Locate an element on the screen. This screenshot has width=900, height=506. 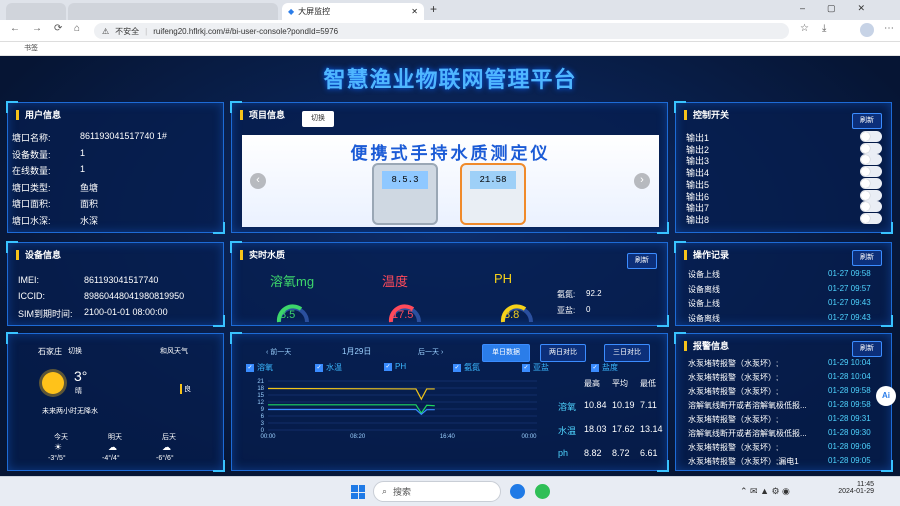
back-icon: ← is located at coordinates (15, 28).